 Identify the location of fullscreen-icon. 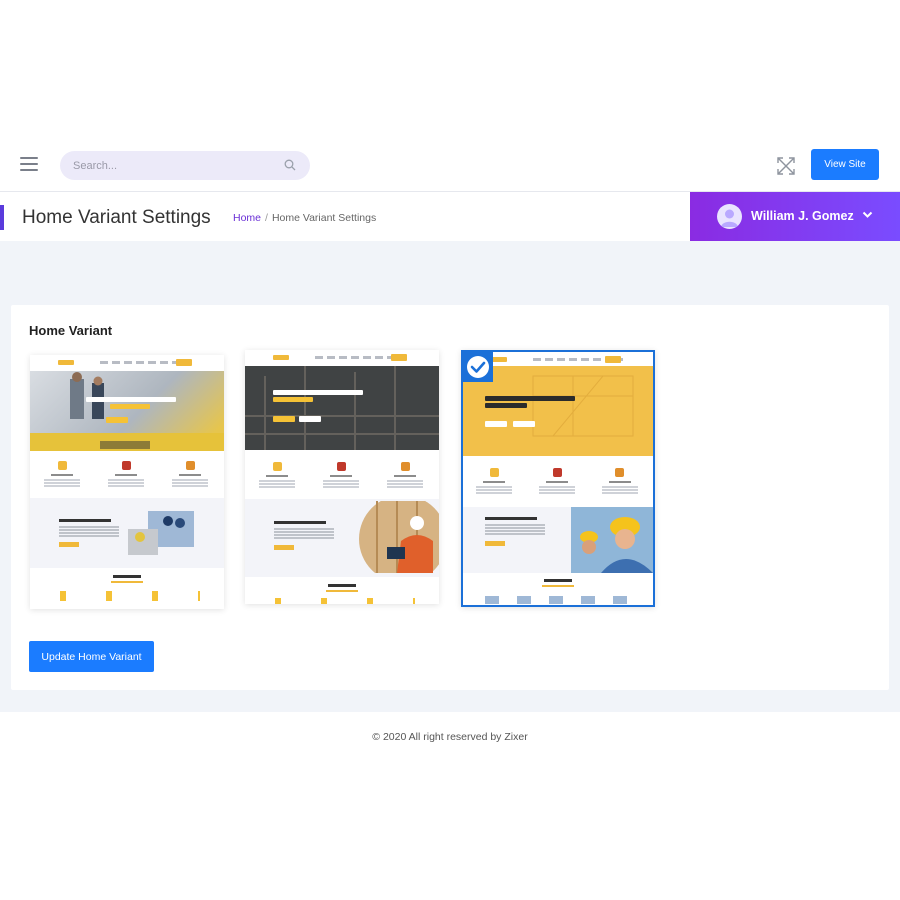
(786, 166).